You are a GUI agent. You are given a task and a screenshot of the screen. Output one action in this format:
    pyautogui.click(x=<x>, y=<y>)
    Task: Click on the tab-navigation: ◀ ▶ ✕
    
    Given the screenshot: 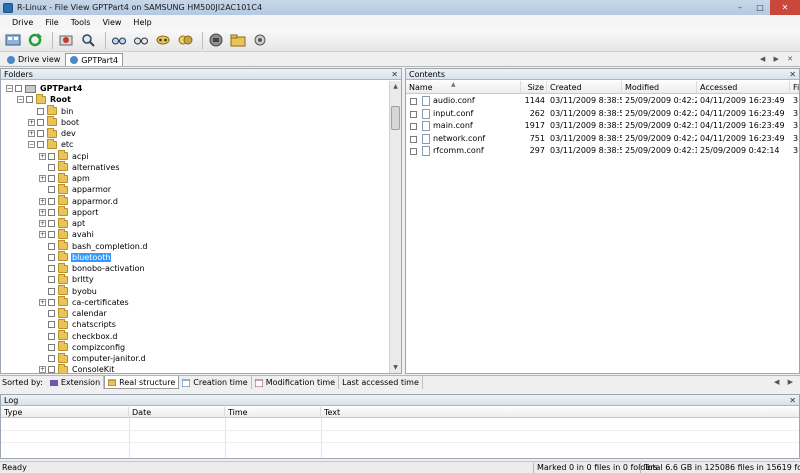 What is the action you would take?
    pyautogui.click(x=778, y=59)
    